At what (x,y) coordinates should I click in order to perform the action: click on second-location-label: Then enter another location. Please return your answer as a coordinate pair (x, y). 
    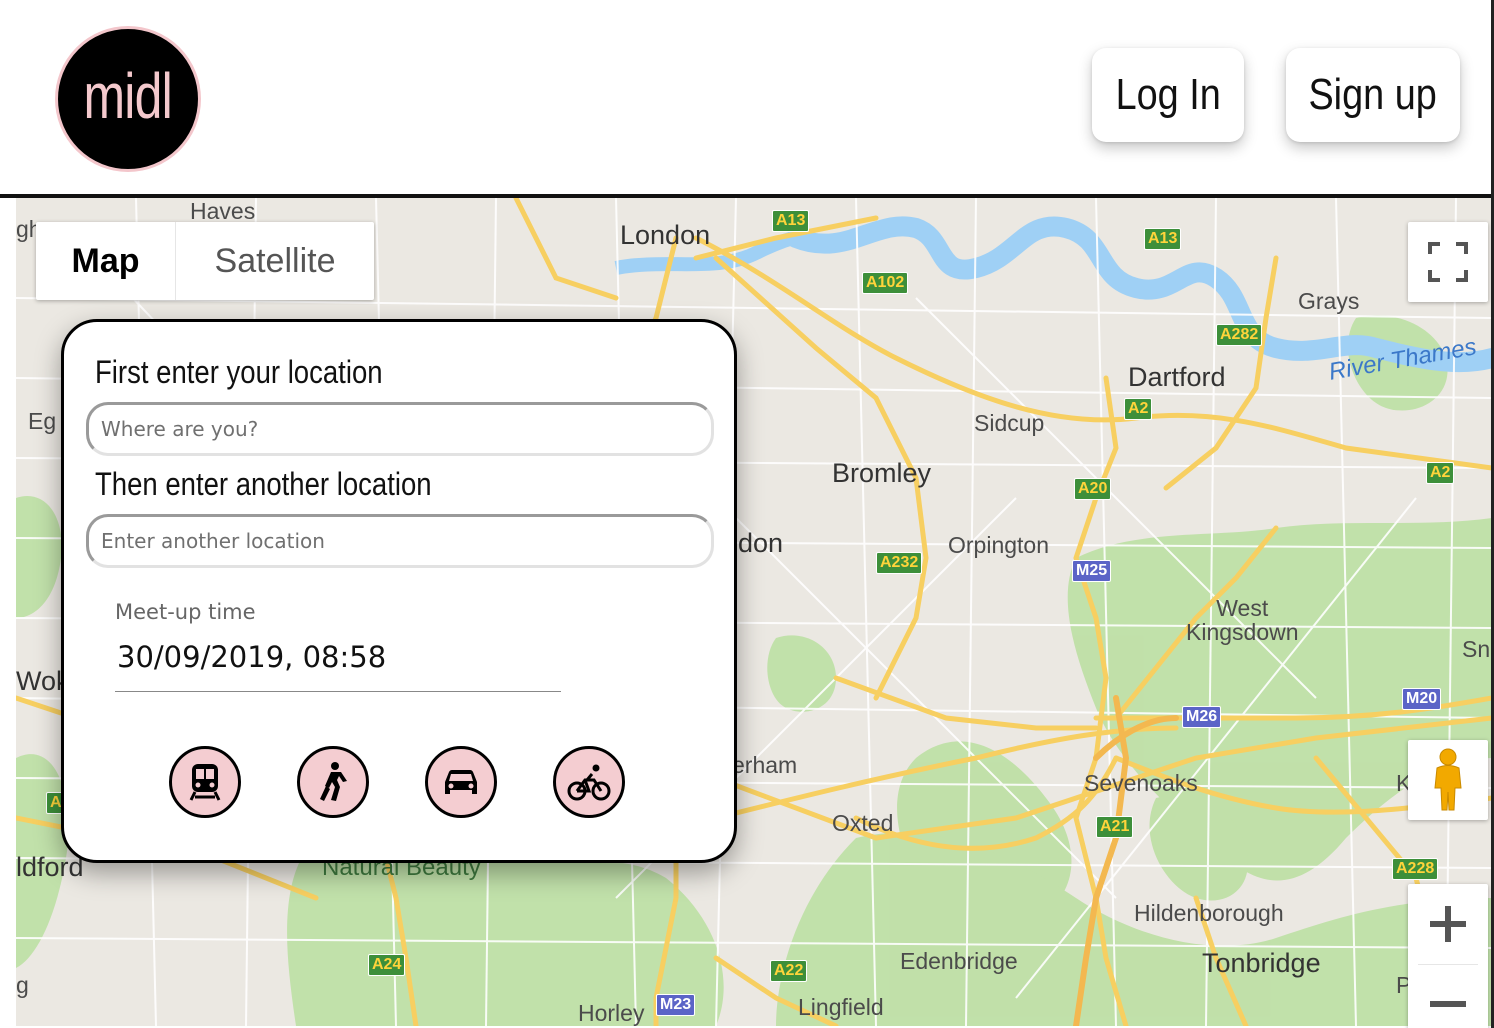
    Looking at the image, I should click on (263, 484).